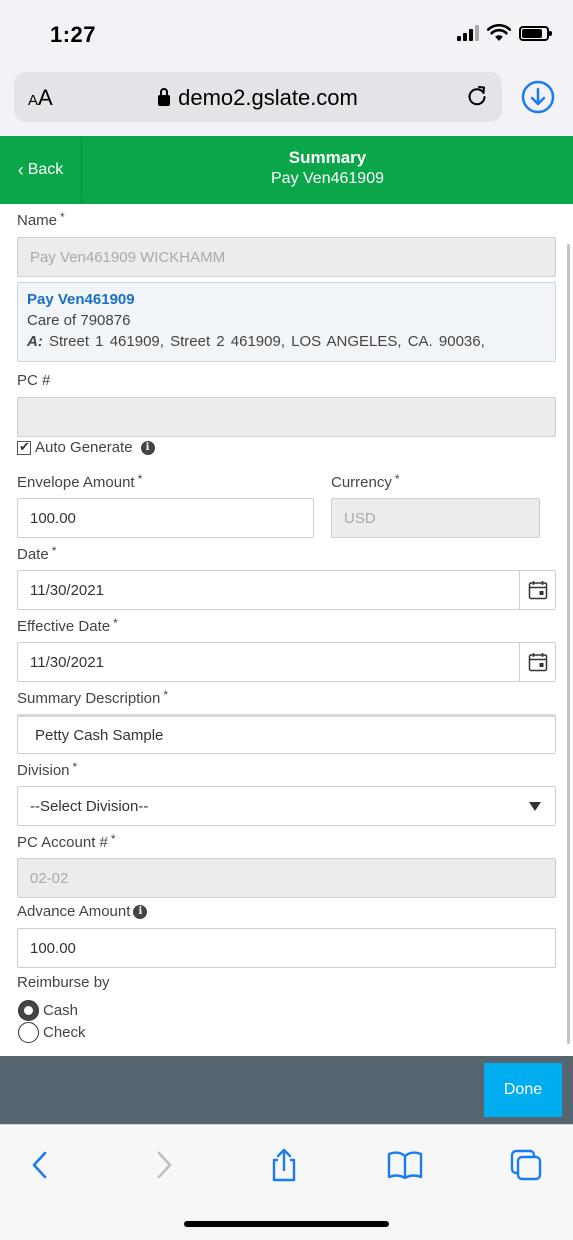  Describe the element at coordinates (20, 169) in the screenshot. I see `chevron-left-icon: ‹` at that location.